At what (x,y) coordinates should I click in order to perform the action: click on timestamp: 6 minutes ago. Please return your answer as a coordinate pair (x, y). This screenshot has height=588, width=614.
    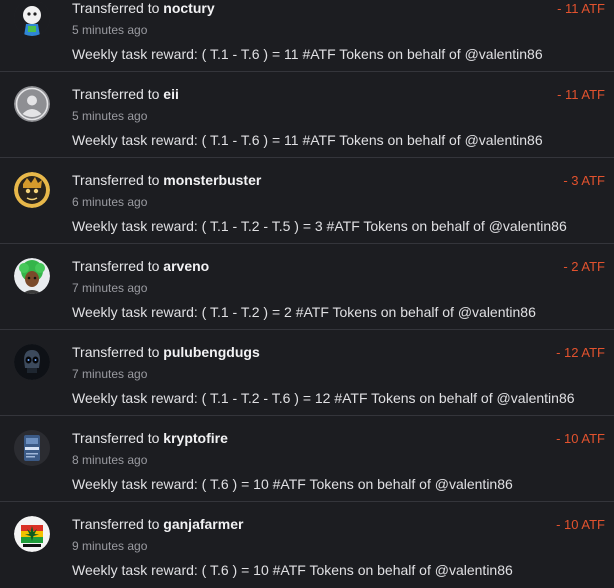
    Looking at the image, I should click on (110, 202).